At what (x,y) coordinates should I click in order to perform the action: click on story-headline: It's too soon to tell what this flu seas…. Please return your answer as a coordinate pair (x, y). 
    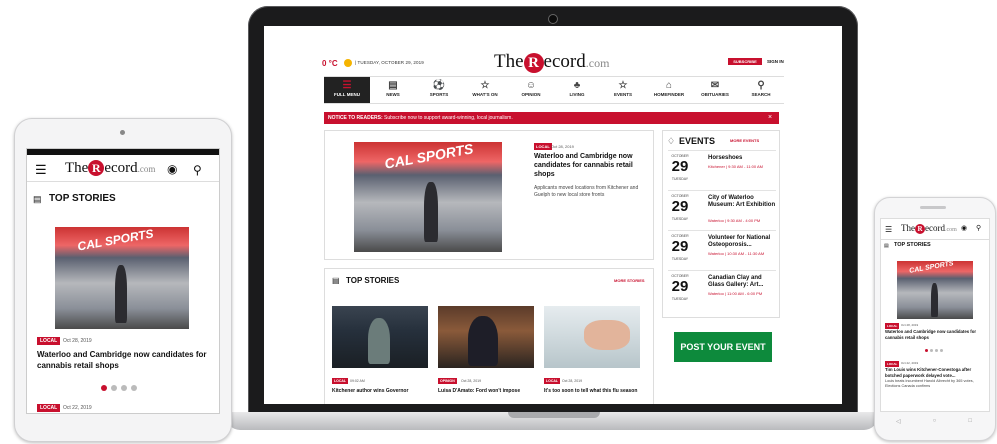
    Looking at the image, I should click on (592, 391).